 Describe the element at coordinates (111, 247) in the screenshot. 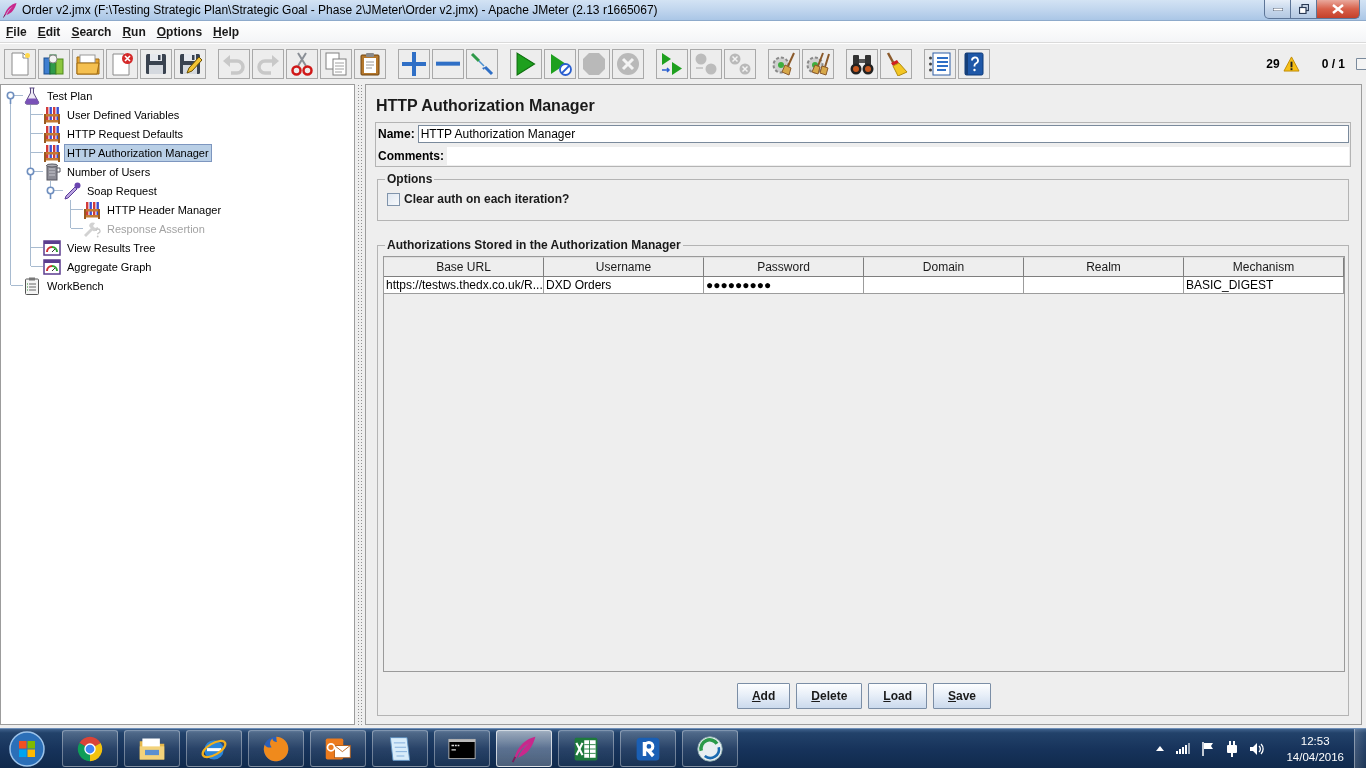

I see `tree-item: View Results Tree` at that location.